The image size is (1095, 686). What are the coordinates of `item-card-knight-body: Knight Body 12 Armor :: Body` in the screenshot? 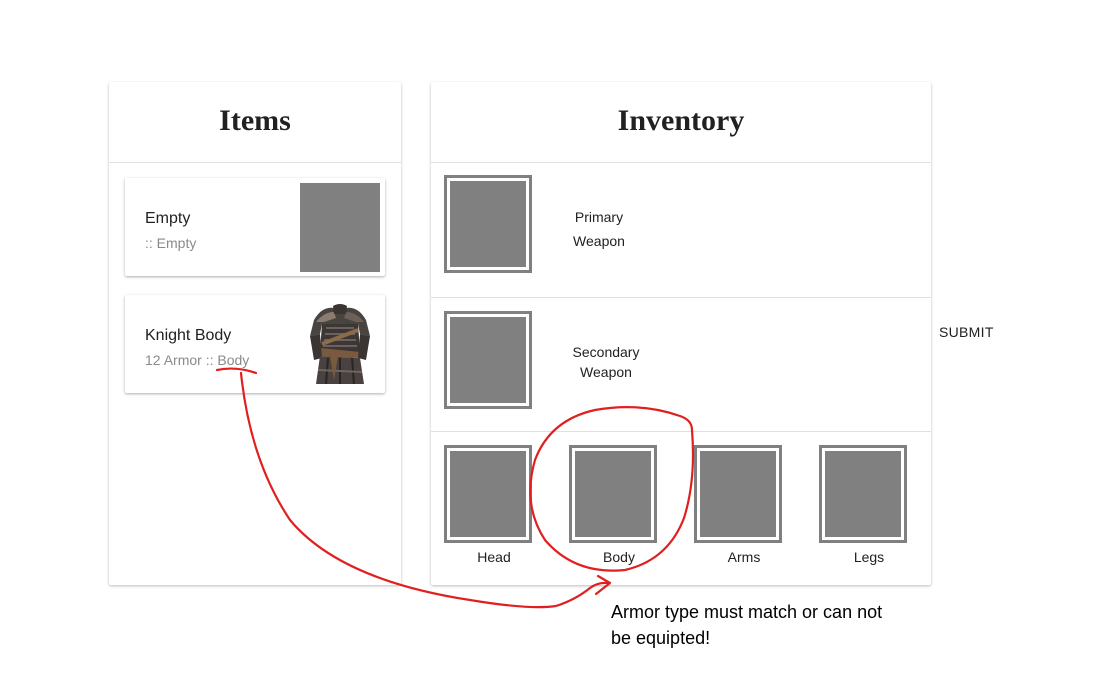 It's located at (255, 344).